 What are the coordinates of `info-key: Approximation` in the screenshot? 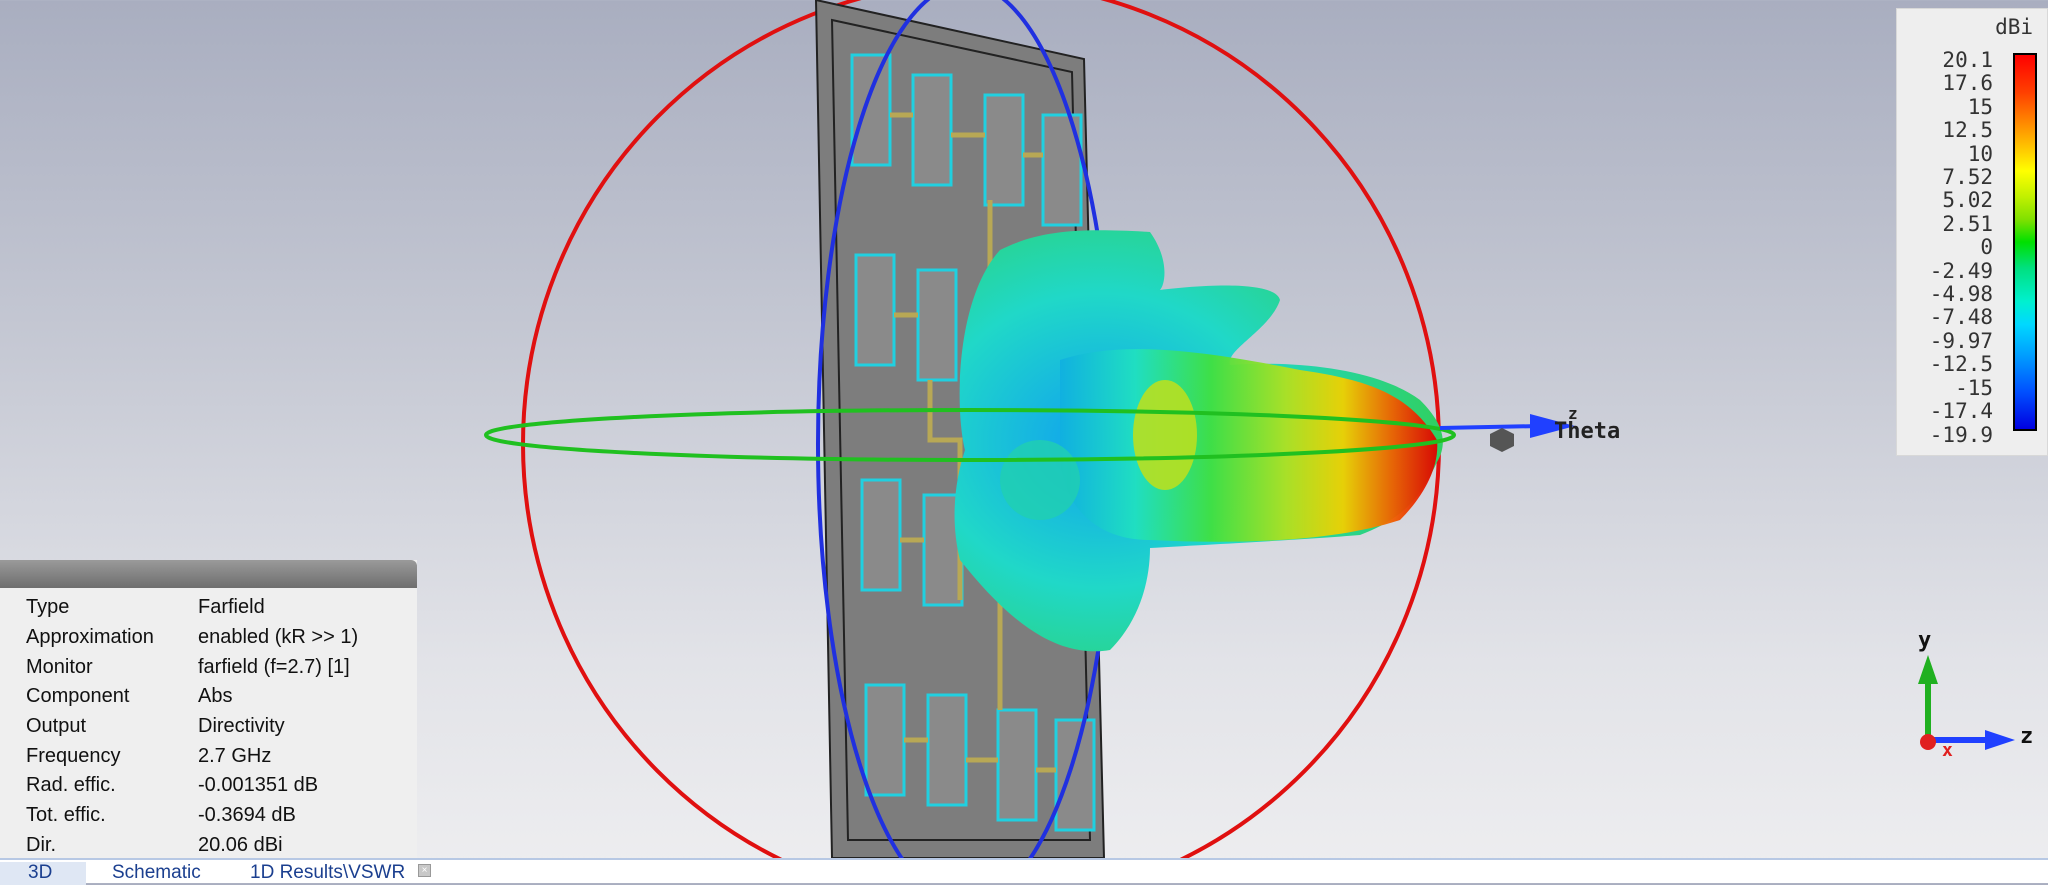 It's located at (90, 637).